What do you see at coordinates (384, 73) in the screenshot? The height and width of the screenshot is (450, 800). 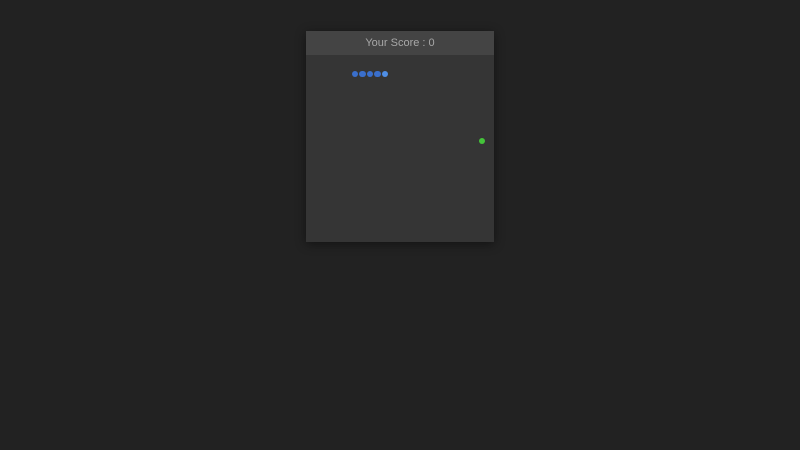 I see `snake-head` at bounding box center [384, 73].